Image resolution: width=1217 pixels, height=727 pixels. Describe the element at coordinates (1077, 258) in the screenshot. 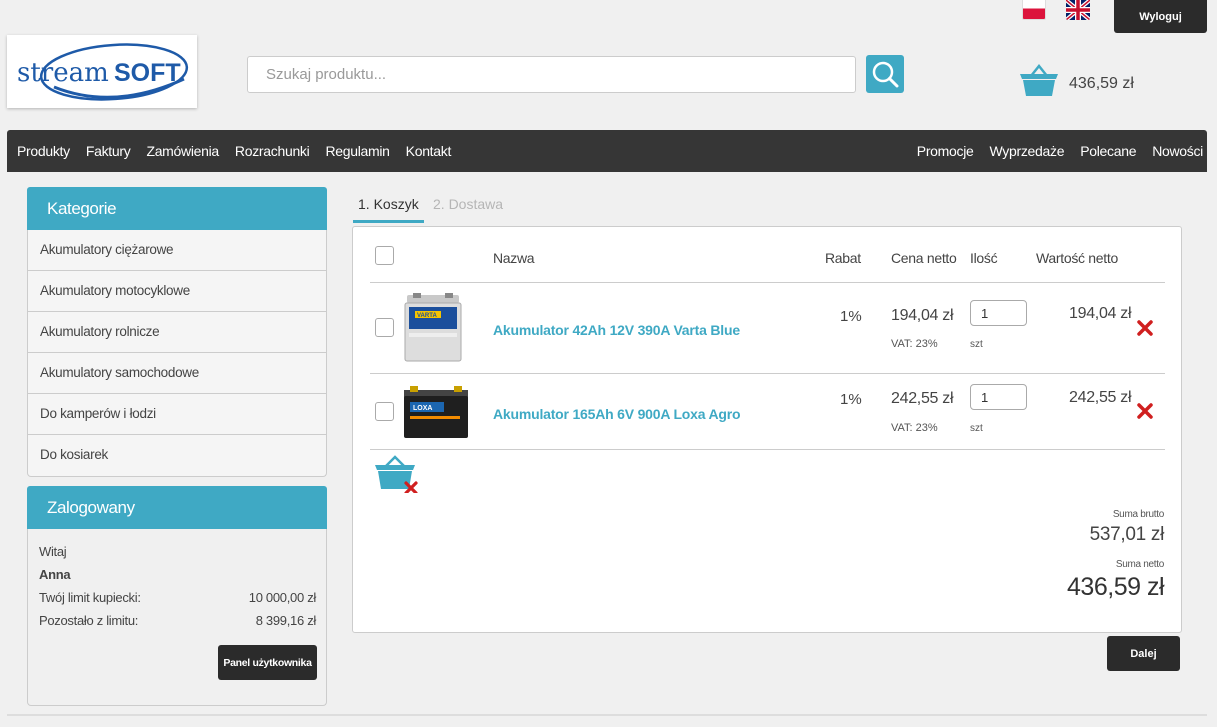

I see `header-value: Wartość netto` at that location.